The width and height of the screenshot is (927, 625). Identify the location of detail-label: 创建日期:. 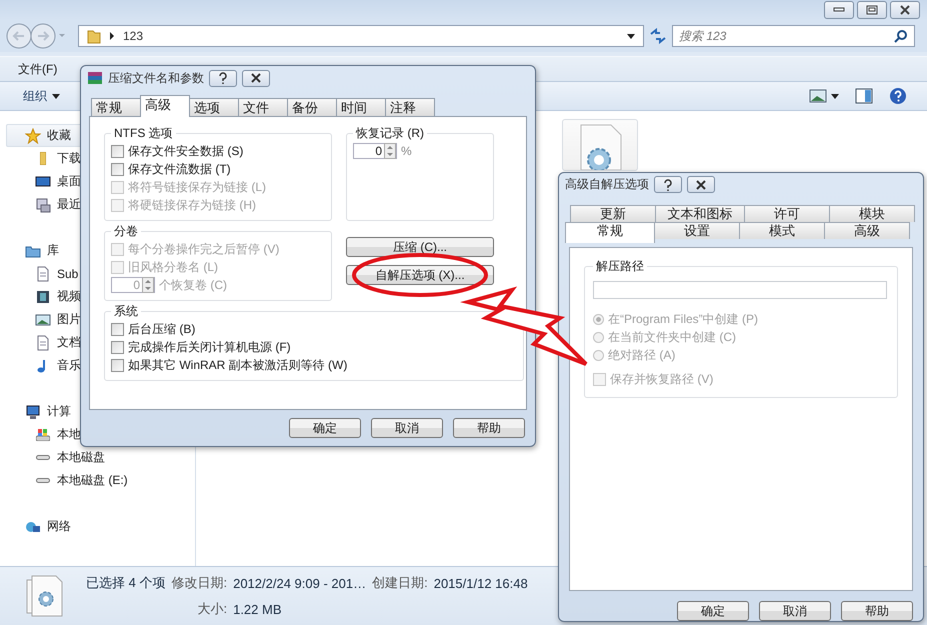
(400, 583).